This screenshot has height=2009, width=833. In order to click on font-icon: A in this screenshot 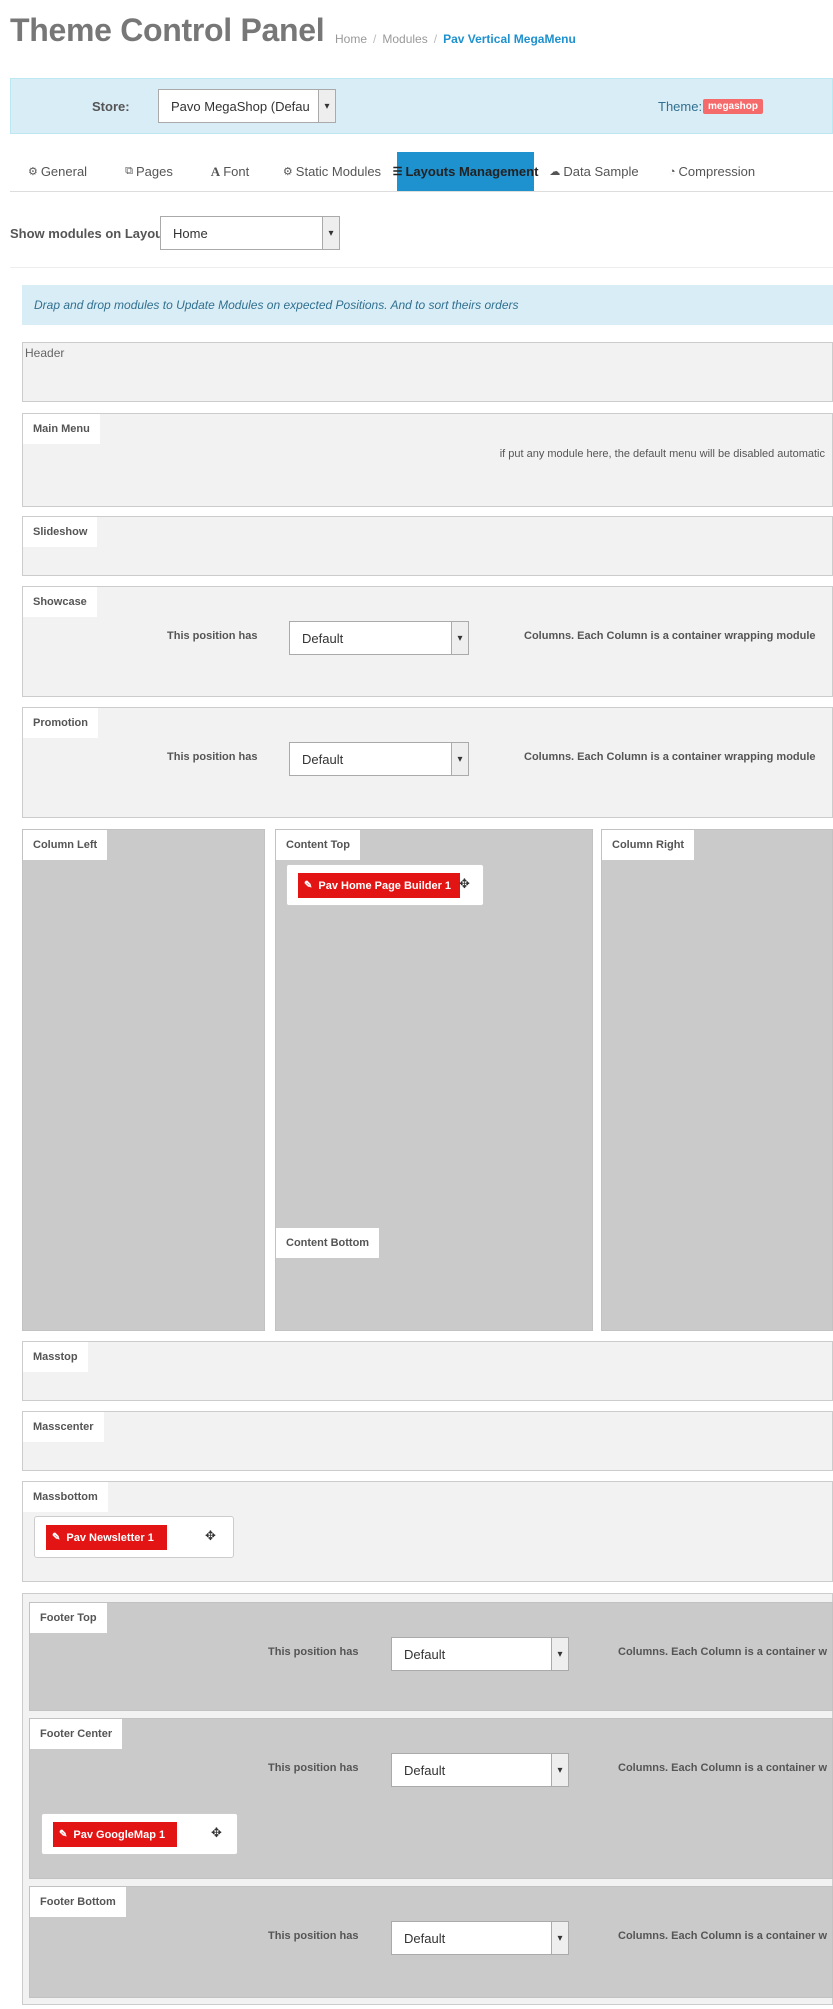, I will do `click(215, 171)`.